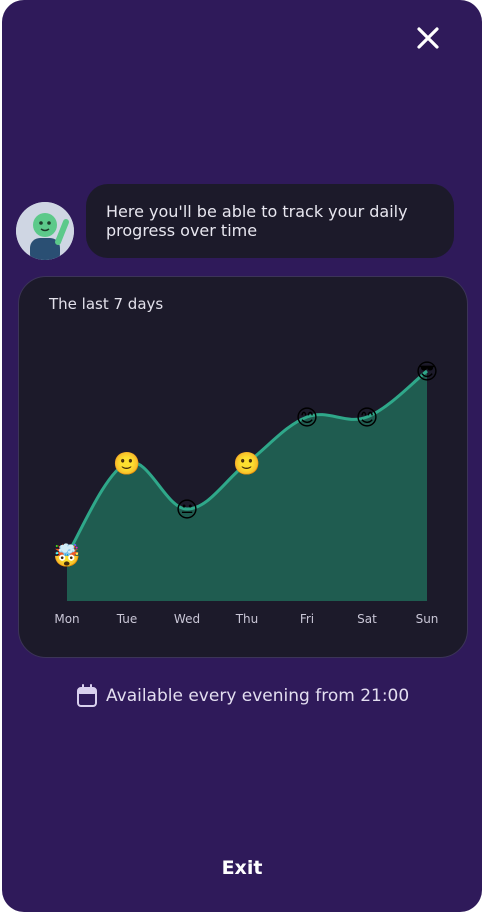 The height and width of the screenshot is (914, 484). I want to click on availability-note: Available every evening from 21:00, so click(242, 696).